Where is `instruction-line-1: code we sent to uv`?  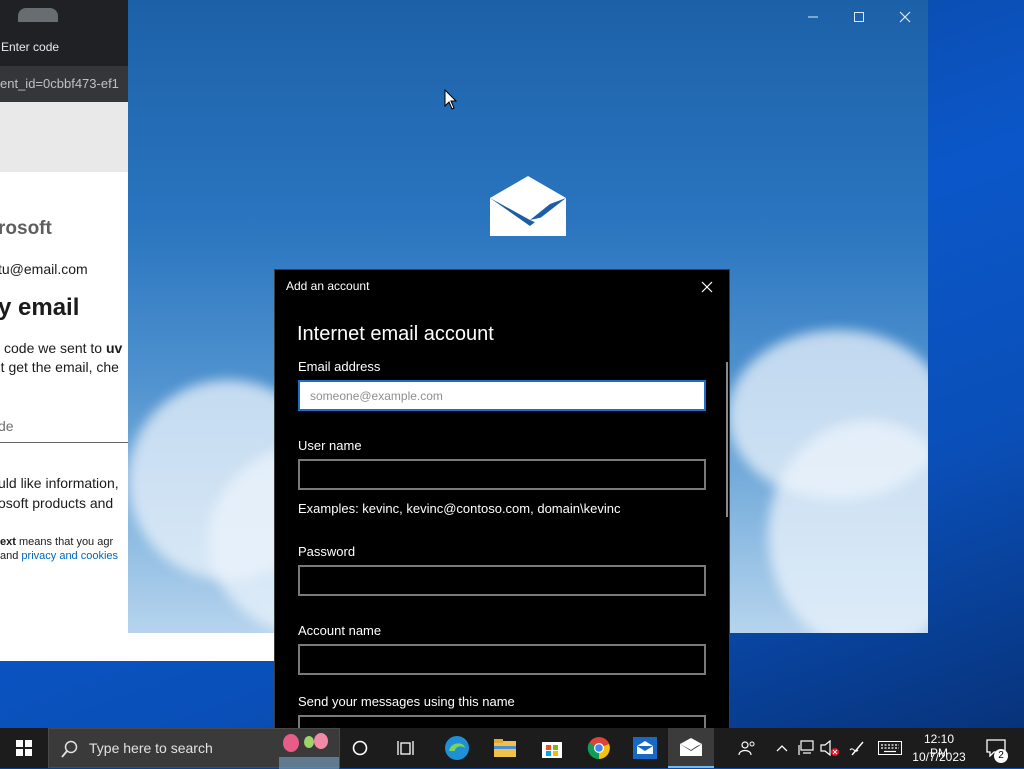 instruction-line-1: code we sent to uv is located at coordinates (63, 348).